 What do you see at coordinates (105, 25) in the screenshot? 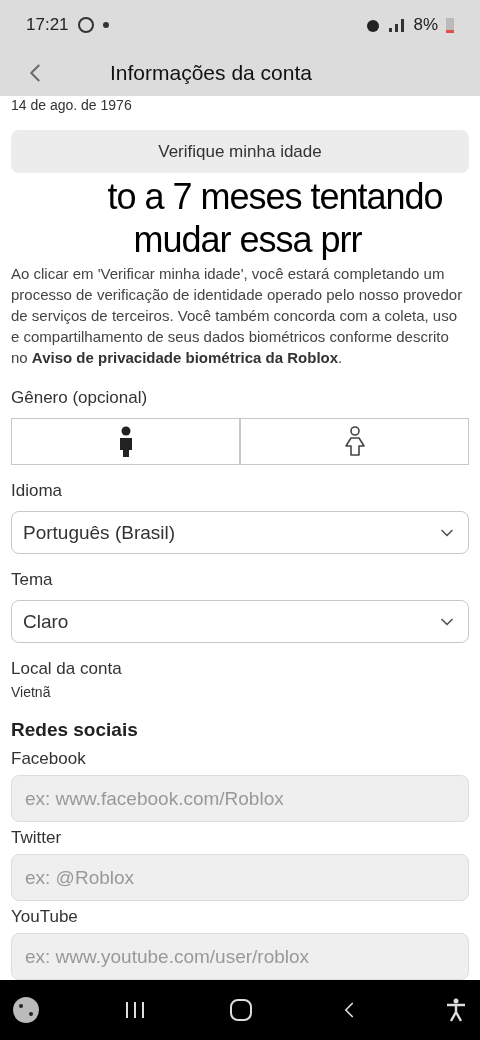
I see `notification-dot-icon` at bounding box center [105, 25].